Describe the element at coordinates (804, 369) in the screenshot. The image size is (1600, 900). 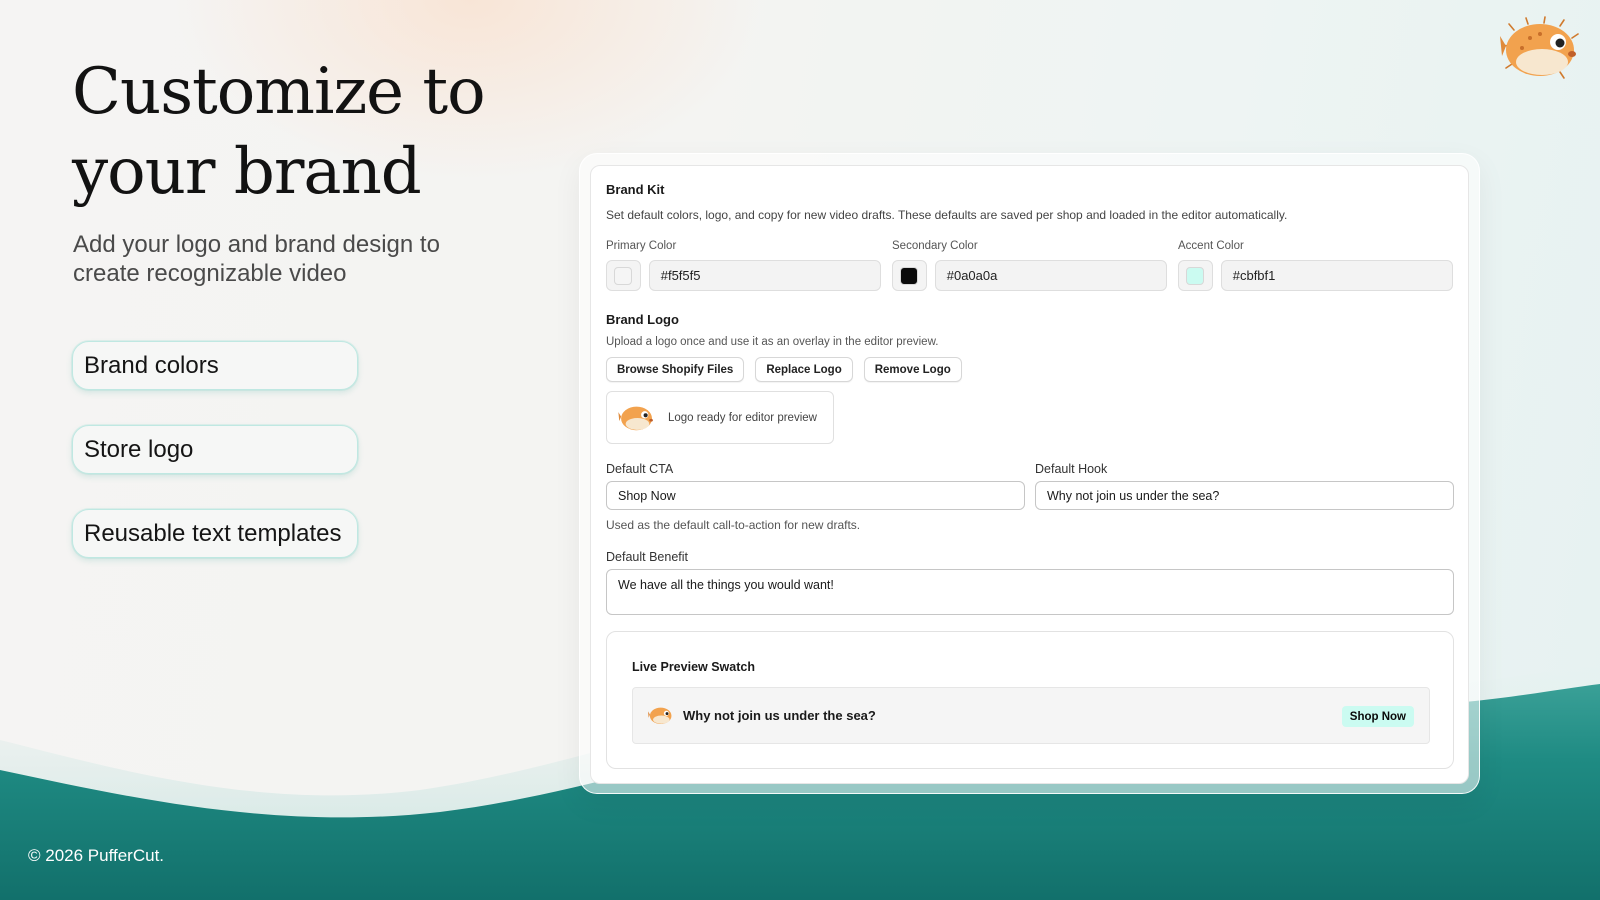
I see `replace-logo-button: Replace Logo` at that location.